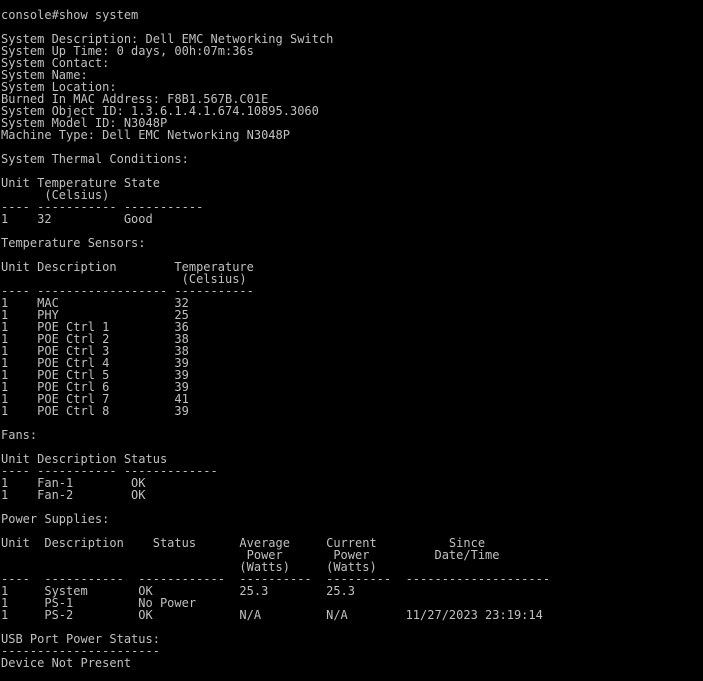  Describe the element at coordinates (145, 135) in the screenshot. I see `terminal-line: Machine Type: Dell EMC Networking N3048P` at that location.